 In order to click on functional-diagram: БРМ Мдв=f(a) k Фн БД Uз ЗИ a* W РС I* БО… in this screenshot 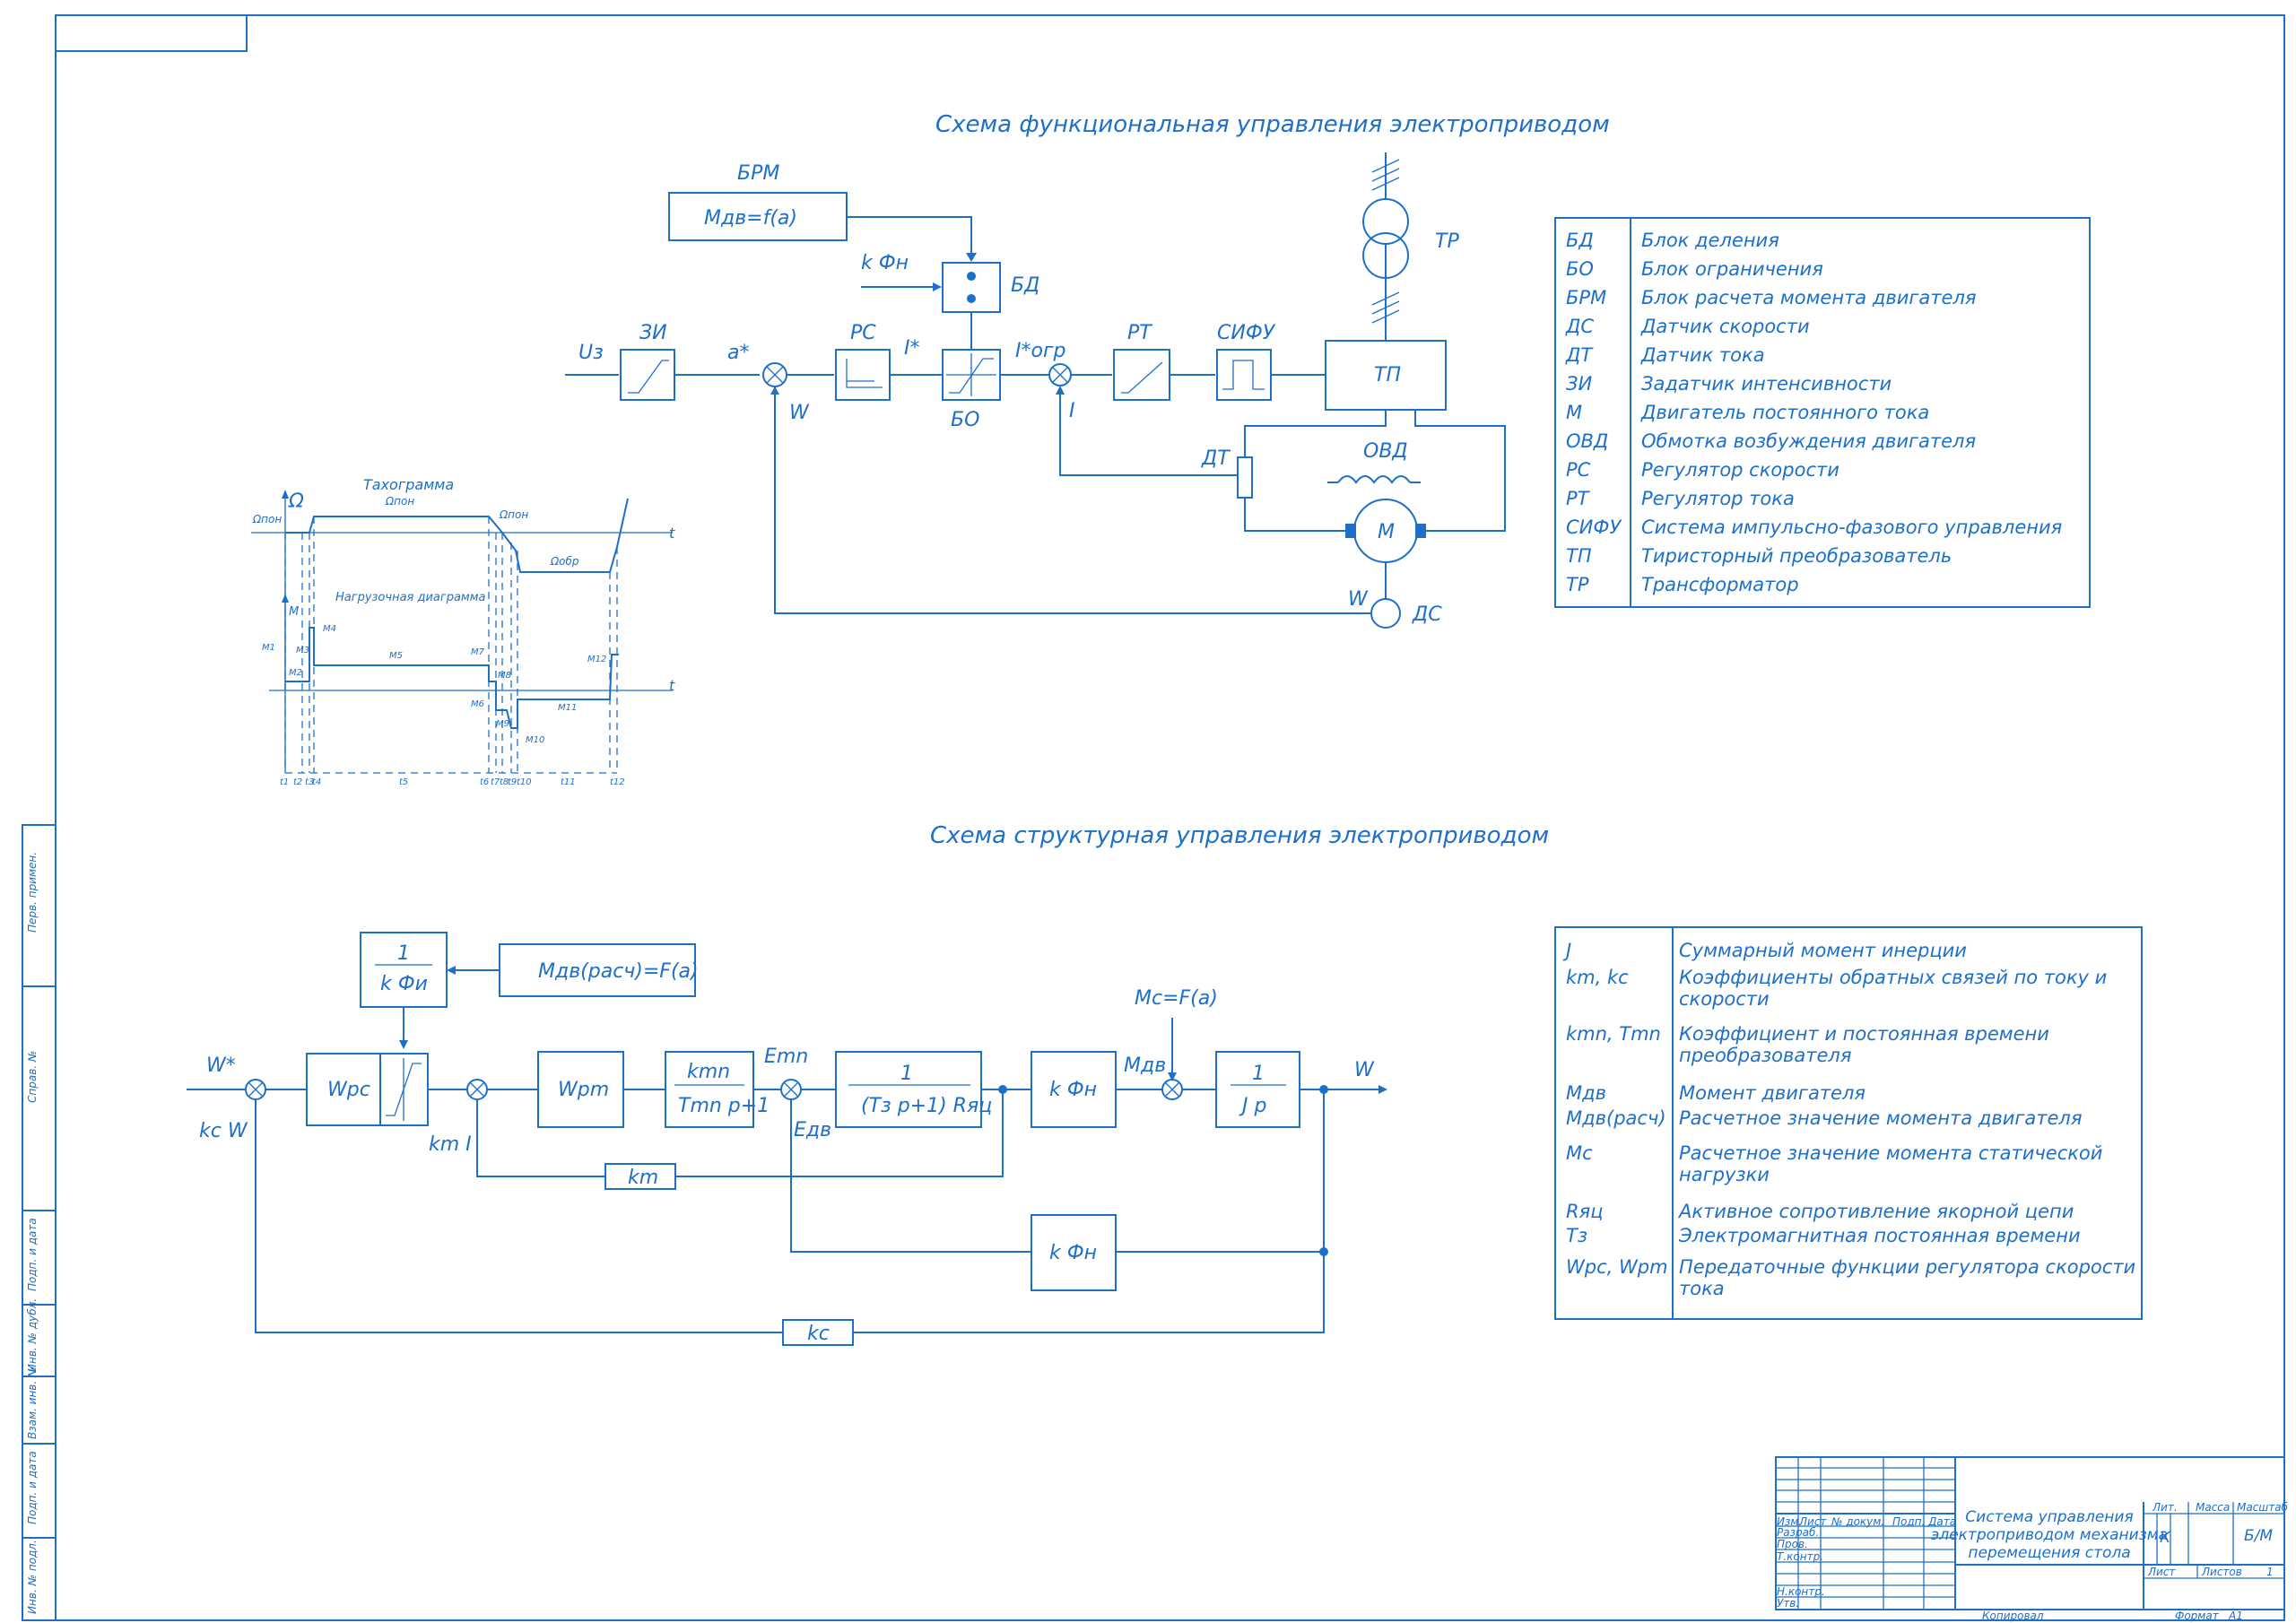, I will do `click(1035, 390)`.